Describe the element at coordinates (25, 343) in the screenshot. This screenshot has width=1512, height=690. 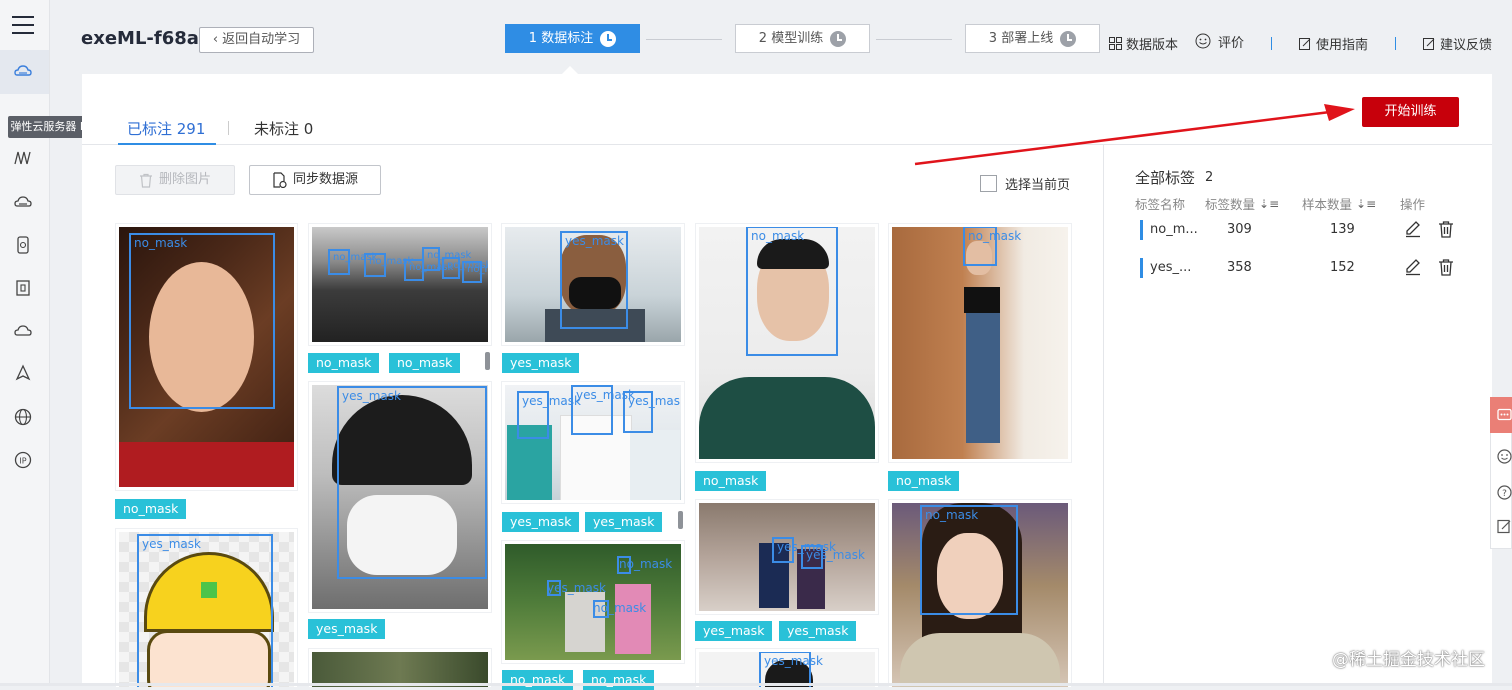
I see `left-nav-rail` at that location.